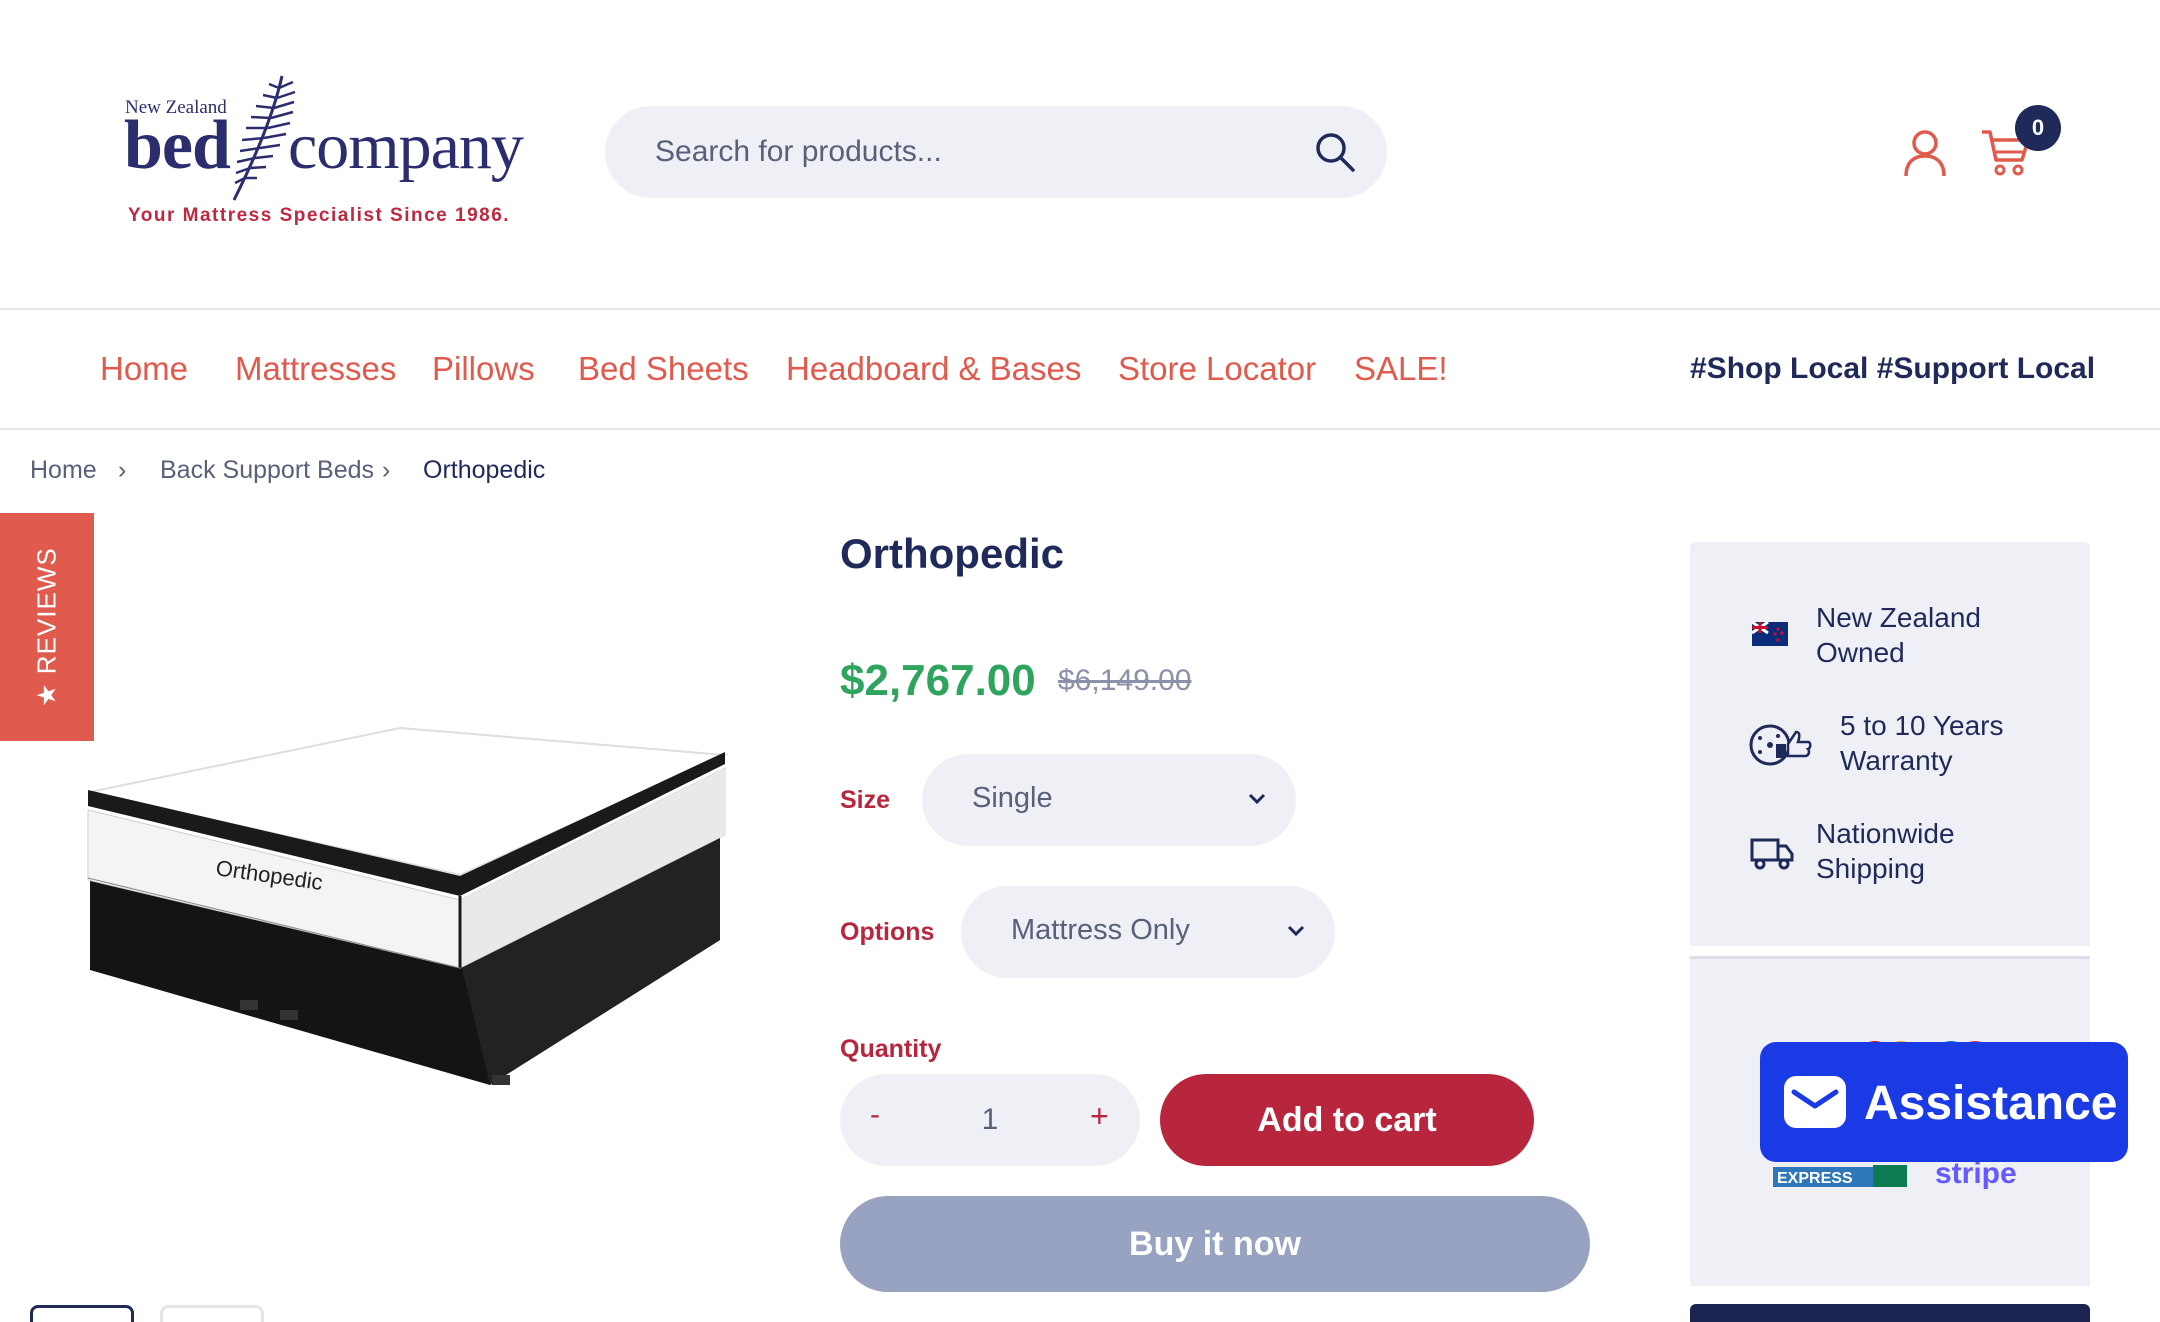 Image resolution: width=2160 pixels, height=1322 pixels. What do you see at coordinates (1772, 854) in the screenshot?
I see `truck-icon` at bounding box center [1772, 854].